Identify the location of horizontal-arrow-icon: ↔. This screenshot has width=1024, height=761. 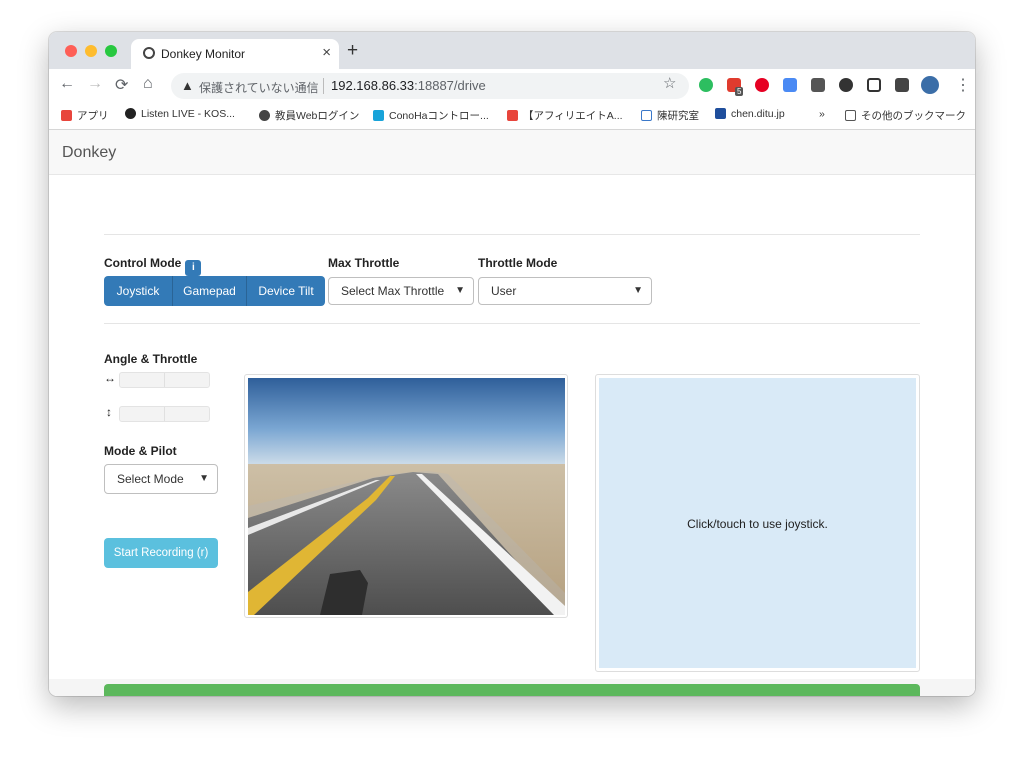
(110, 378).